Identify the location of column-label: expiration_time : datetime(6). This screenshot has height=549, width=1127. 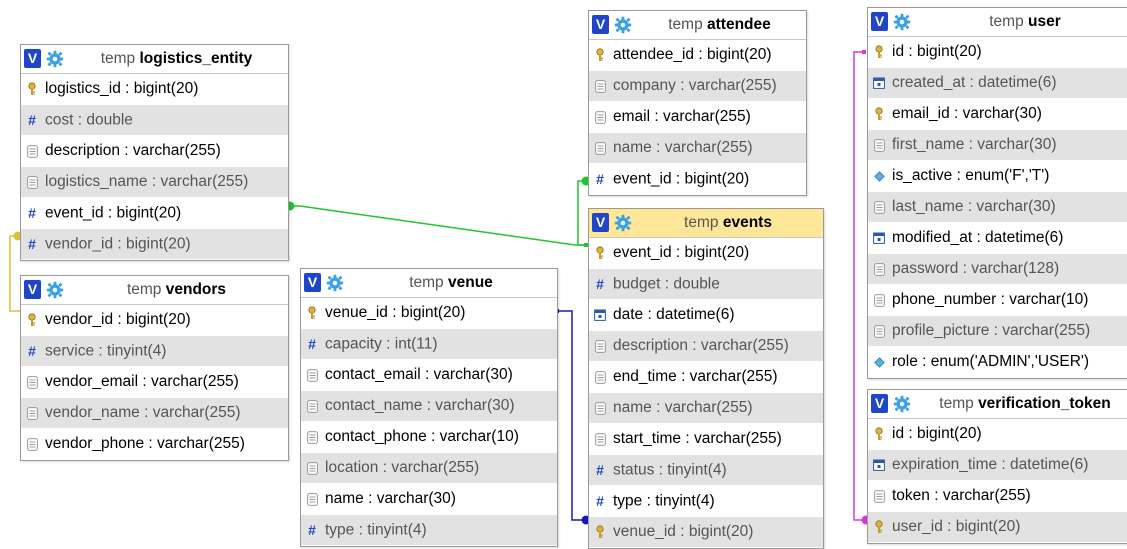
(990, 464).